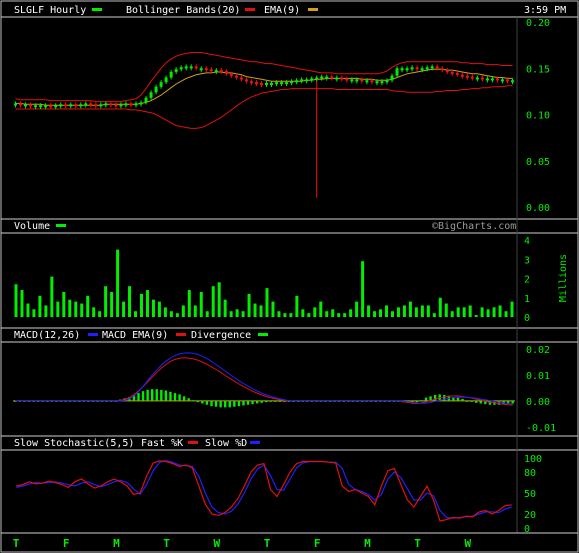 The height and width of the screenshot is (553, 579). What do you see at coordinates (538, 162) in the screenshot?
I see `price-y-tick: 0.05` at bounding box center [538, 162].